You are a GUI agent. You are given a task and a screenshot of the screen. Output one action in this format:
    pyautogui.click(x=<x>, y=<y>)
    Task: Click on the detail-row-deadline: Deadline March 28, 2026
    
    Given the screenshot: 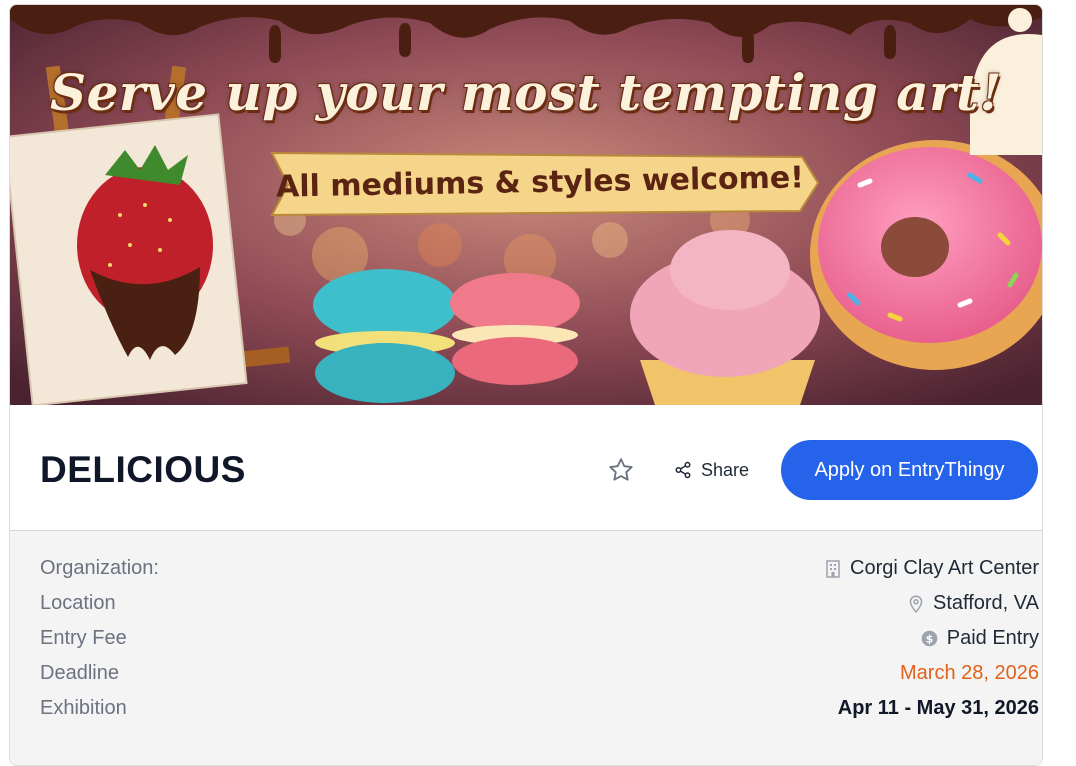 What is the action you would take?
    pyautogui.click(x=526, y=673)
    